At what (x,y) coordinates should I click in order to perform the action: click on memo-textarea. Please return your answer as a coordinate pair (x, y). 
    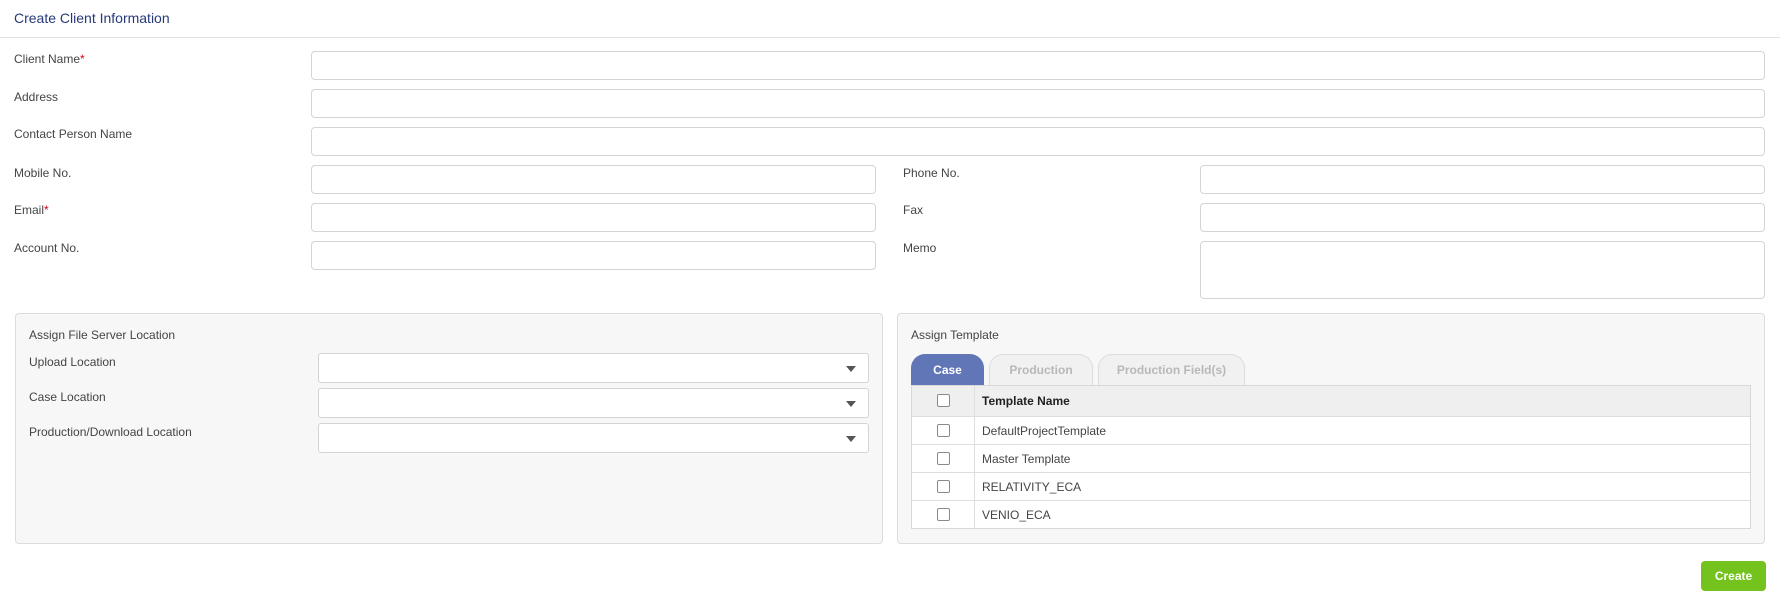
    Looking at the image, I should click on (1482, 270).